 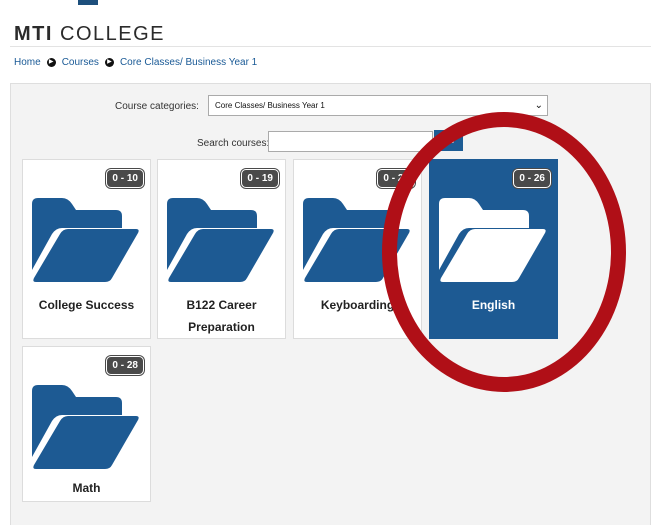 I want to click on course-card: 0 - 10 College Success, so click(x=86, y=249).